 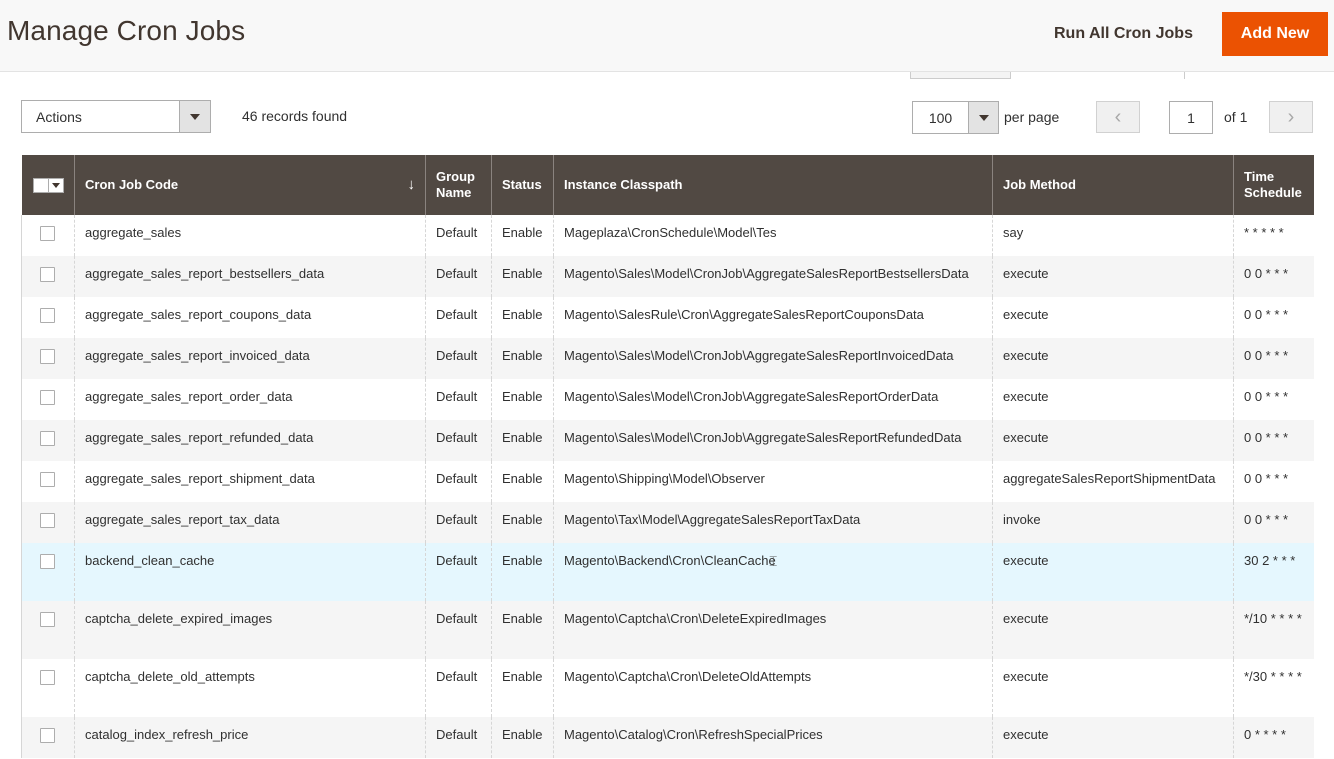 What do you see at coordinates (250, 630) in the screenshot?
I see `cell-code: captcha_delete_expired_images` at bounding box center [250, 630].